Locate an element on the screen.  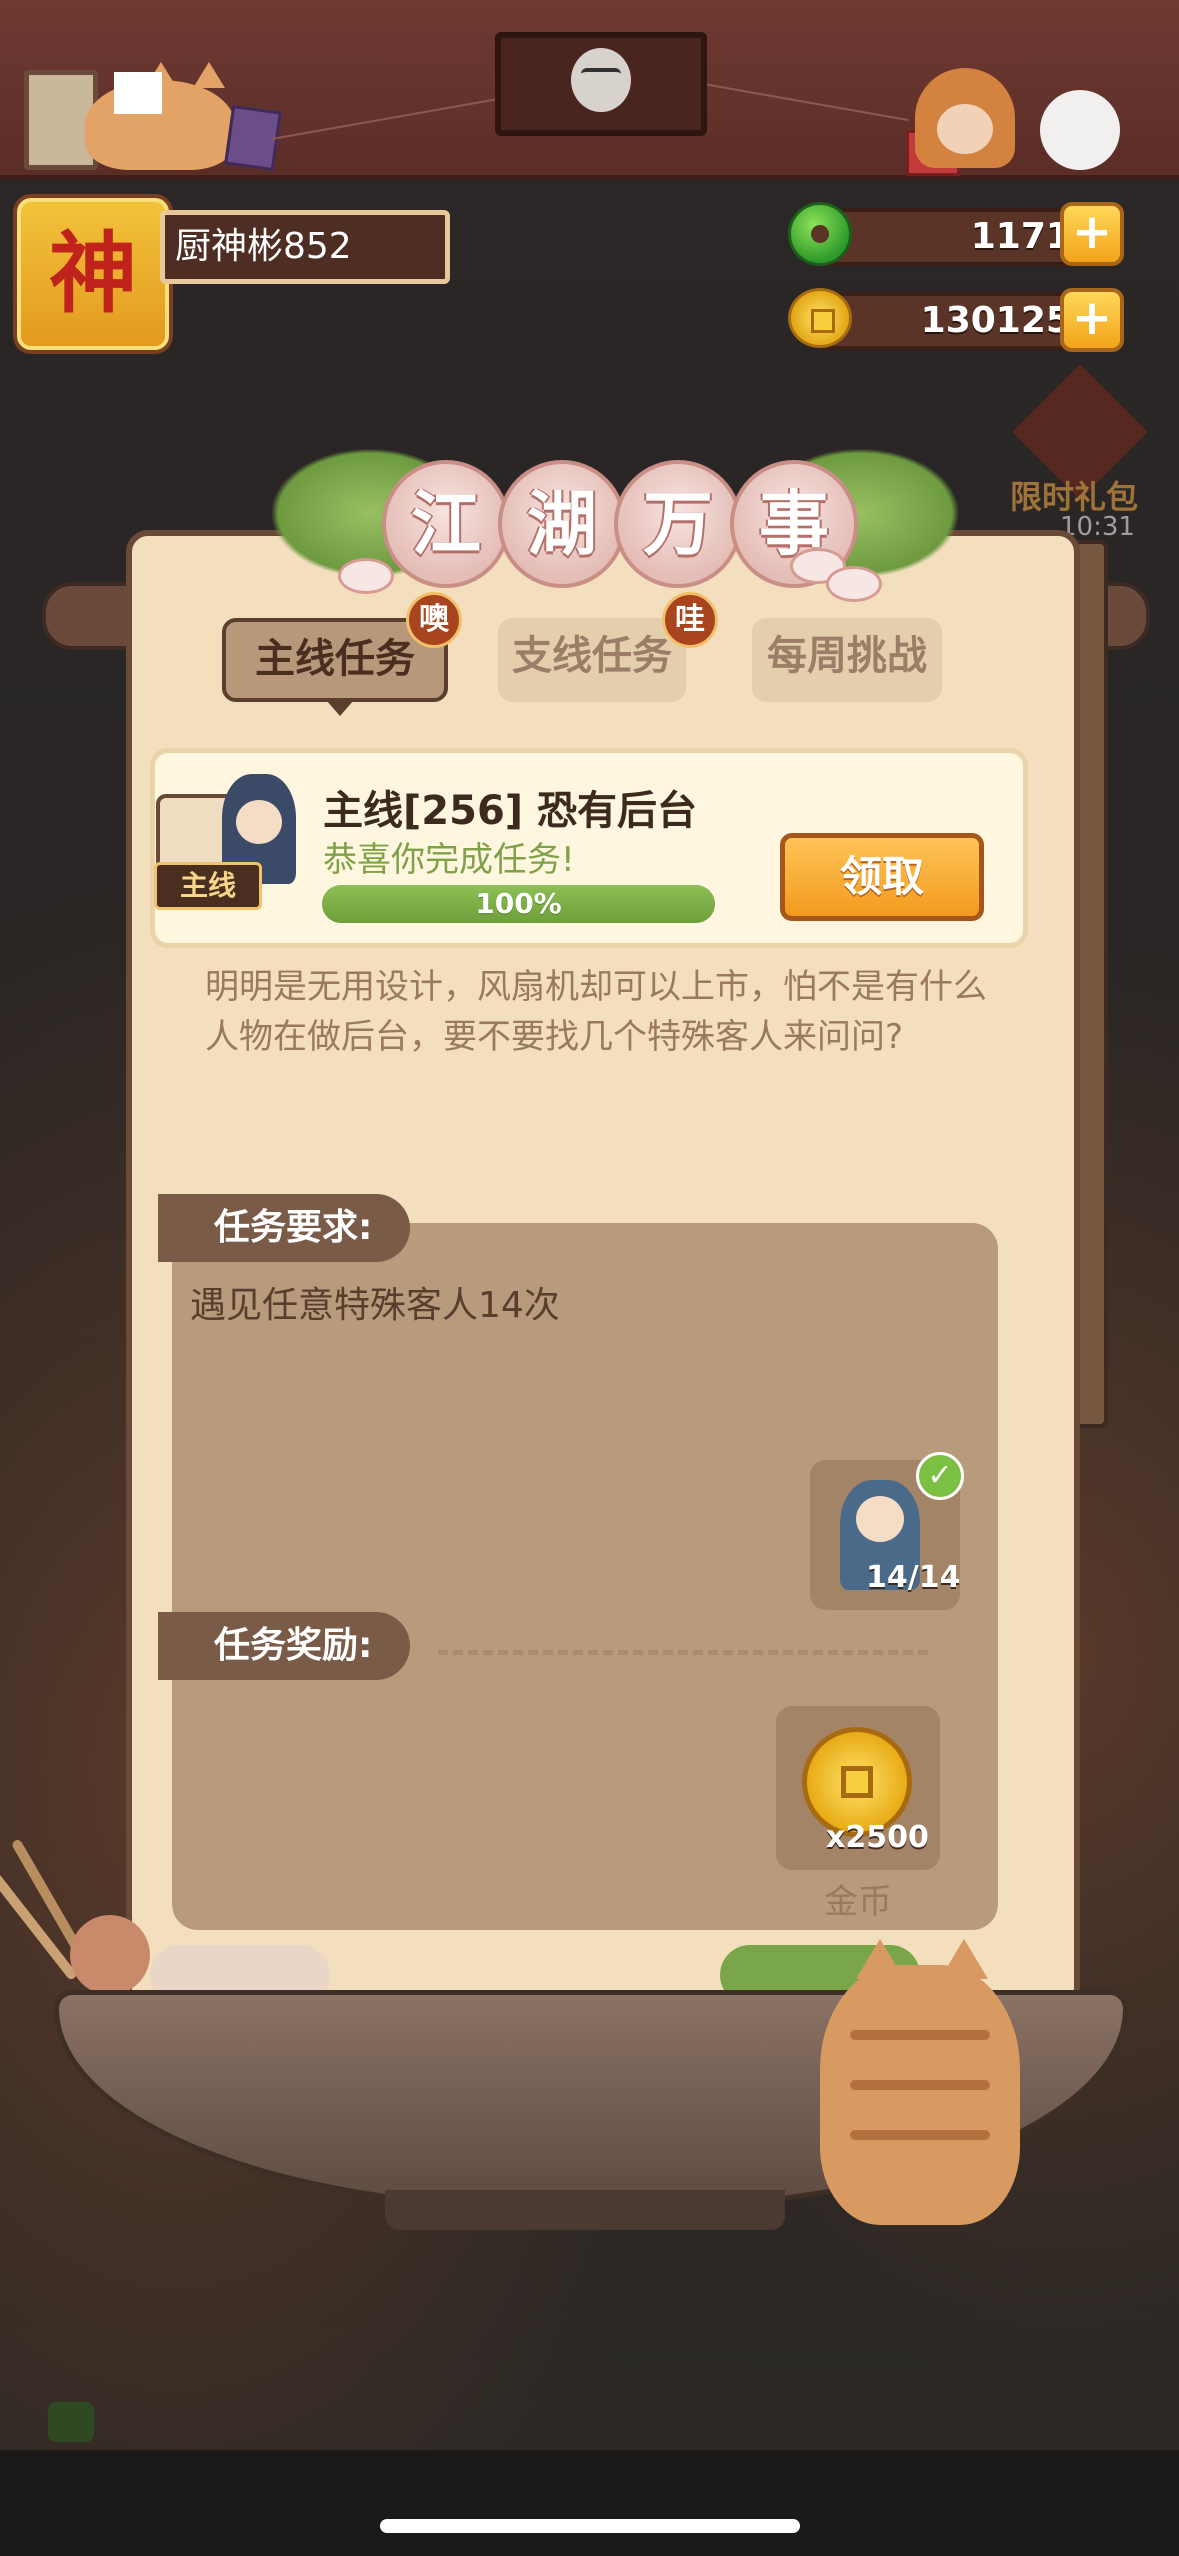
home-indicator is located at coordinates (590, 2526).